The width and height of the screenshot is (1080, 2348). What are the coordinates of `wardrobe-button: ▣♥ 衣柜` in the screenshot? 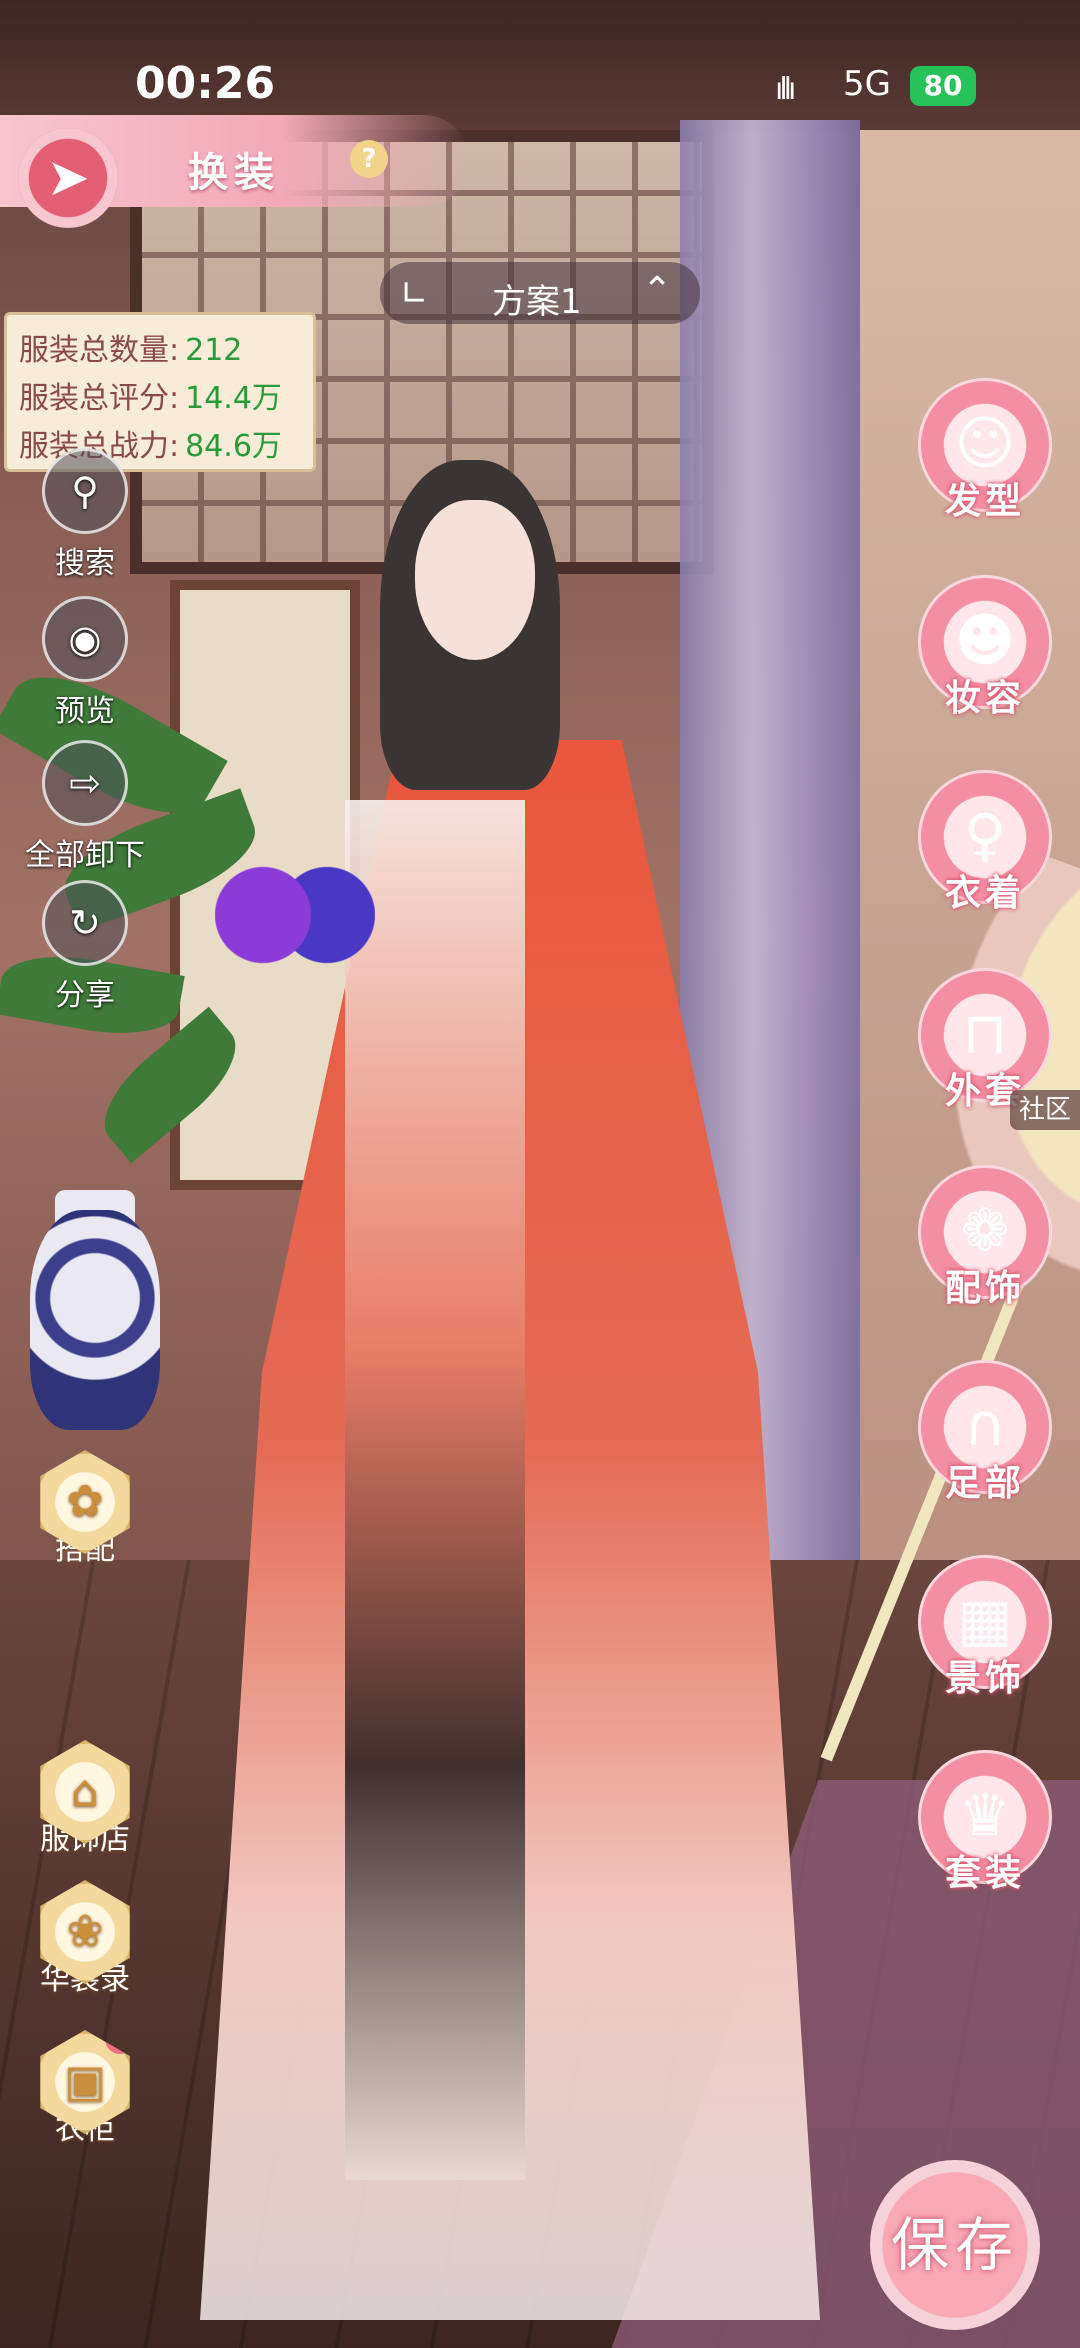 It's located at (85, 2089).